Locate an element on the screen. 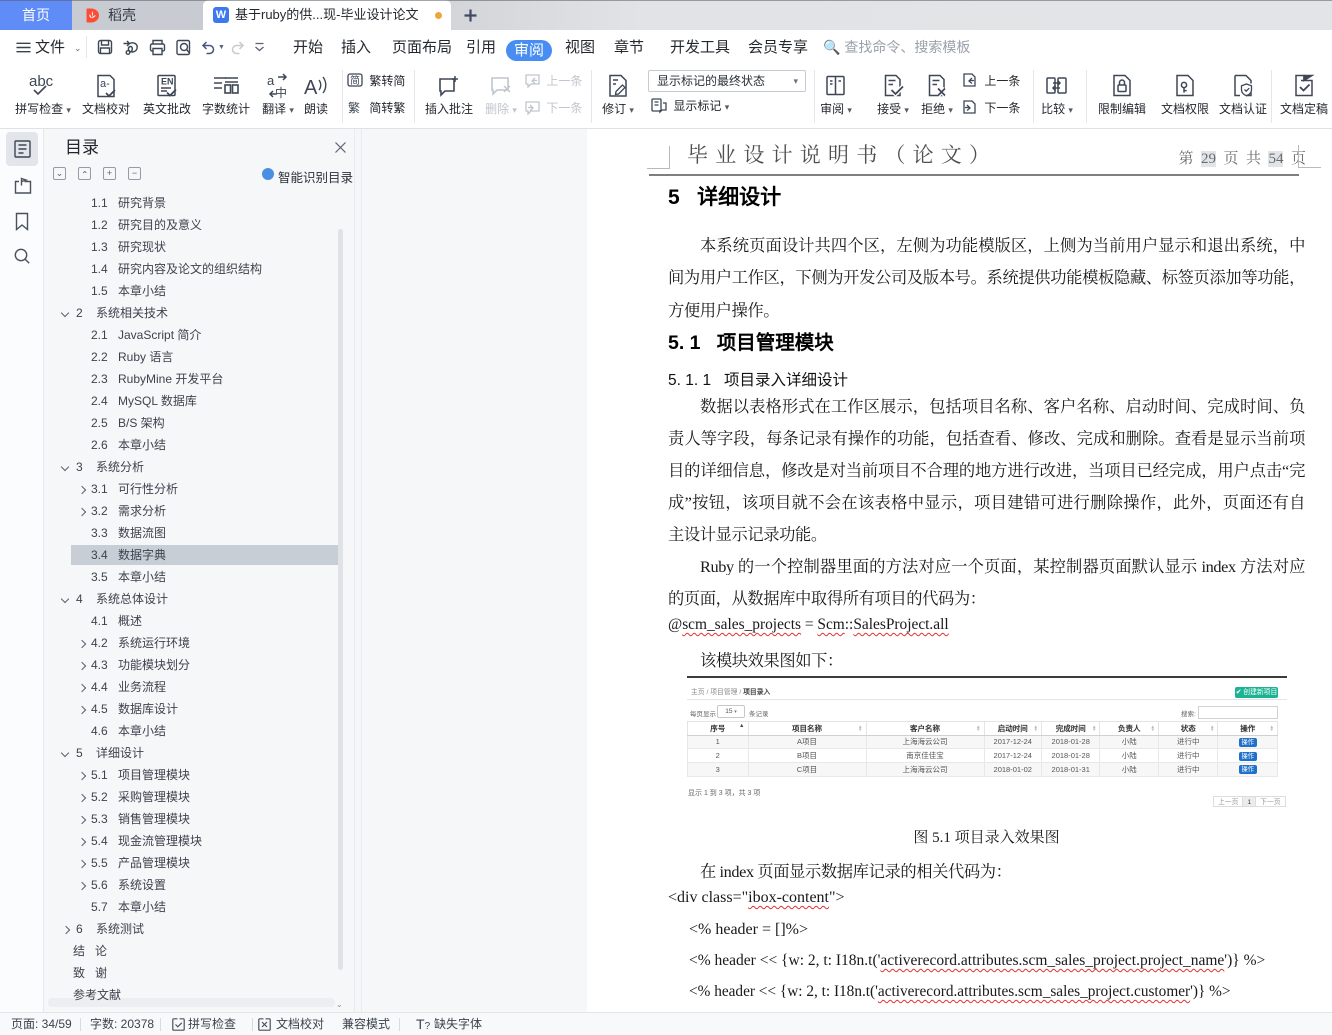 The height and width of the screenshot is (1035, 1332). svg-text: abc is located at coordinates (41, 81).